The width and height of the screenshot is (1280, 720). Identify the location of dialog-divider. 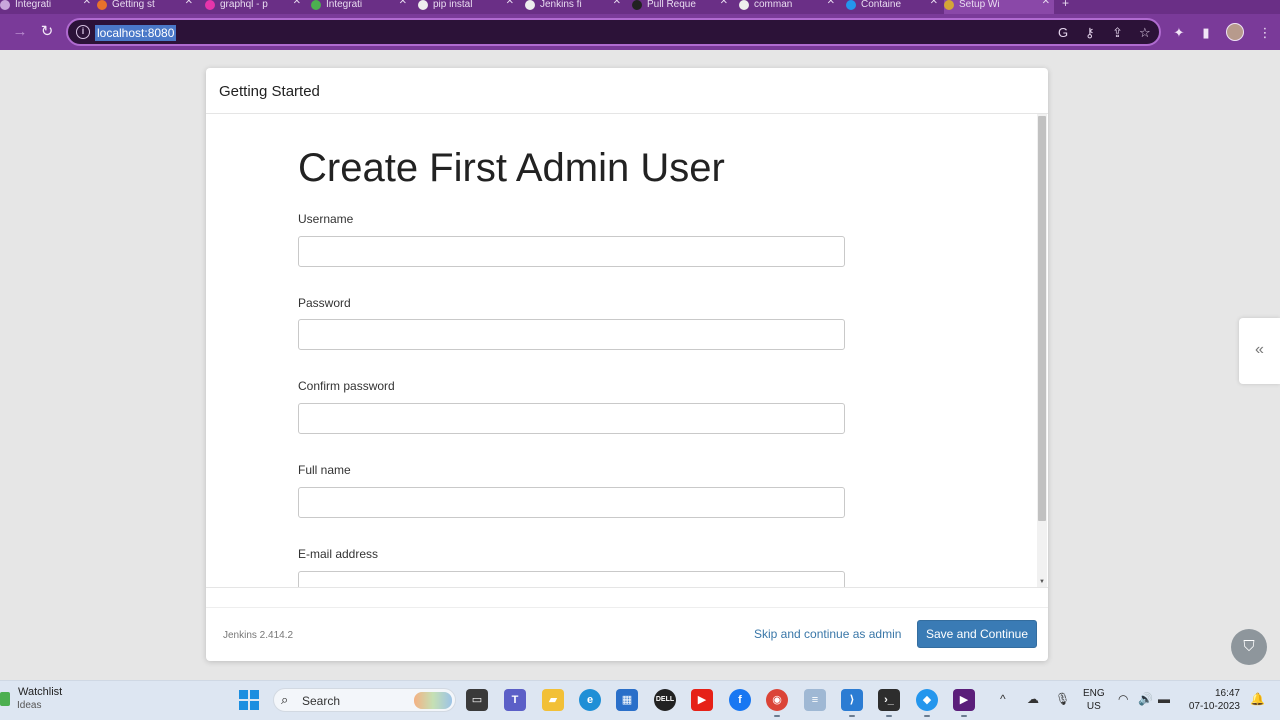
(627, 587).